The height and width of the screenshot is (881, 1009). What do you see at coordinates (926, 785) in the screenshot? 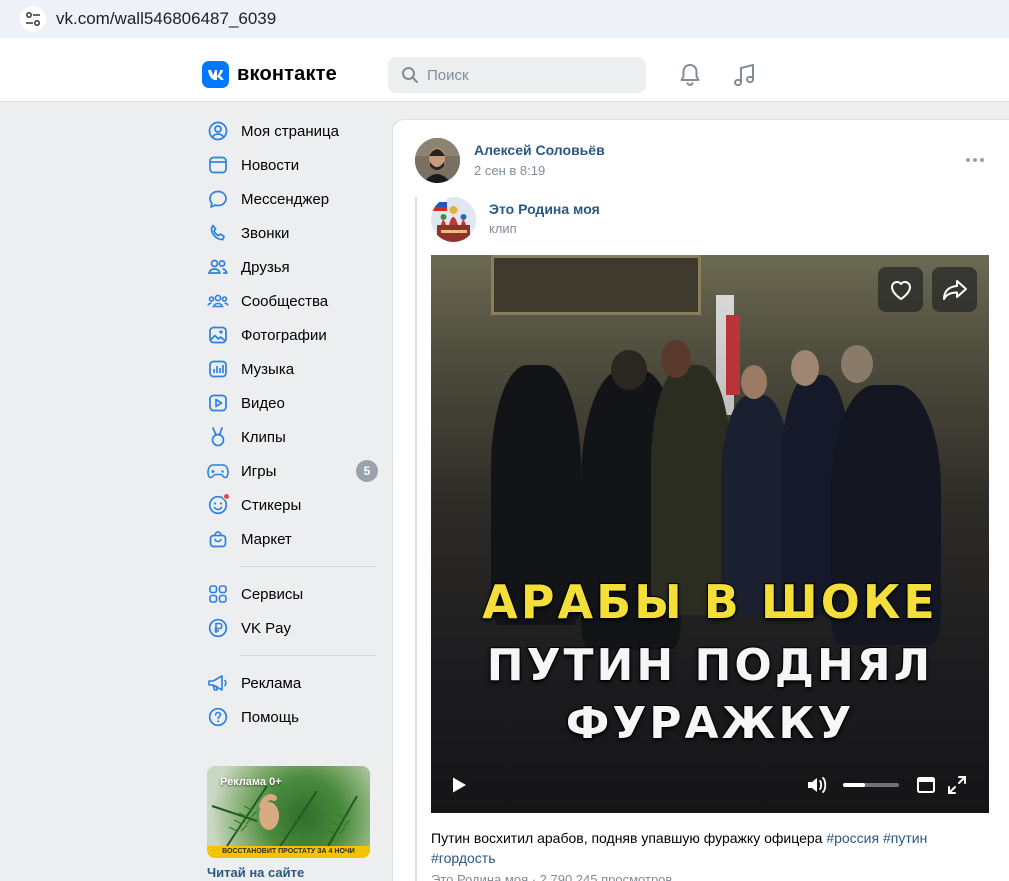
I see `miniplayer-icon` at bounding box center [926, 785].